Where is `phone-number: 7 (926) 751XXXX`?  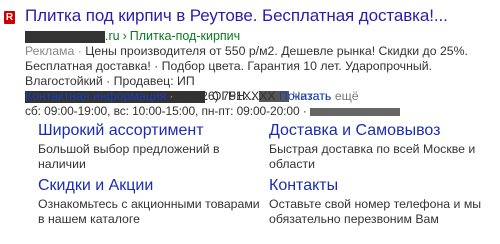 phone-number: 7 (926) 751XXXX is located at coordinates (227, 96).